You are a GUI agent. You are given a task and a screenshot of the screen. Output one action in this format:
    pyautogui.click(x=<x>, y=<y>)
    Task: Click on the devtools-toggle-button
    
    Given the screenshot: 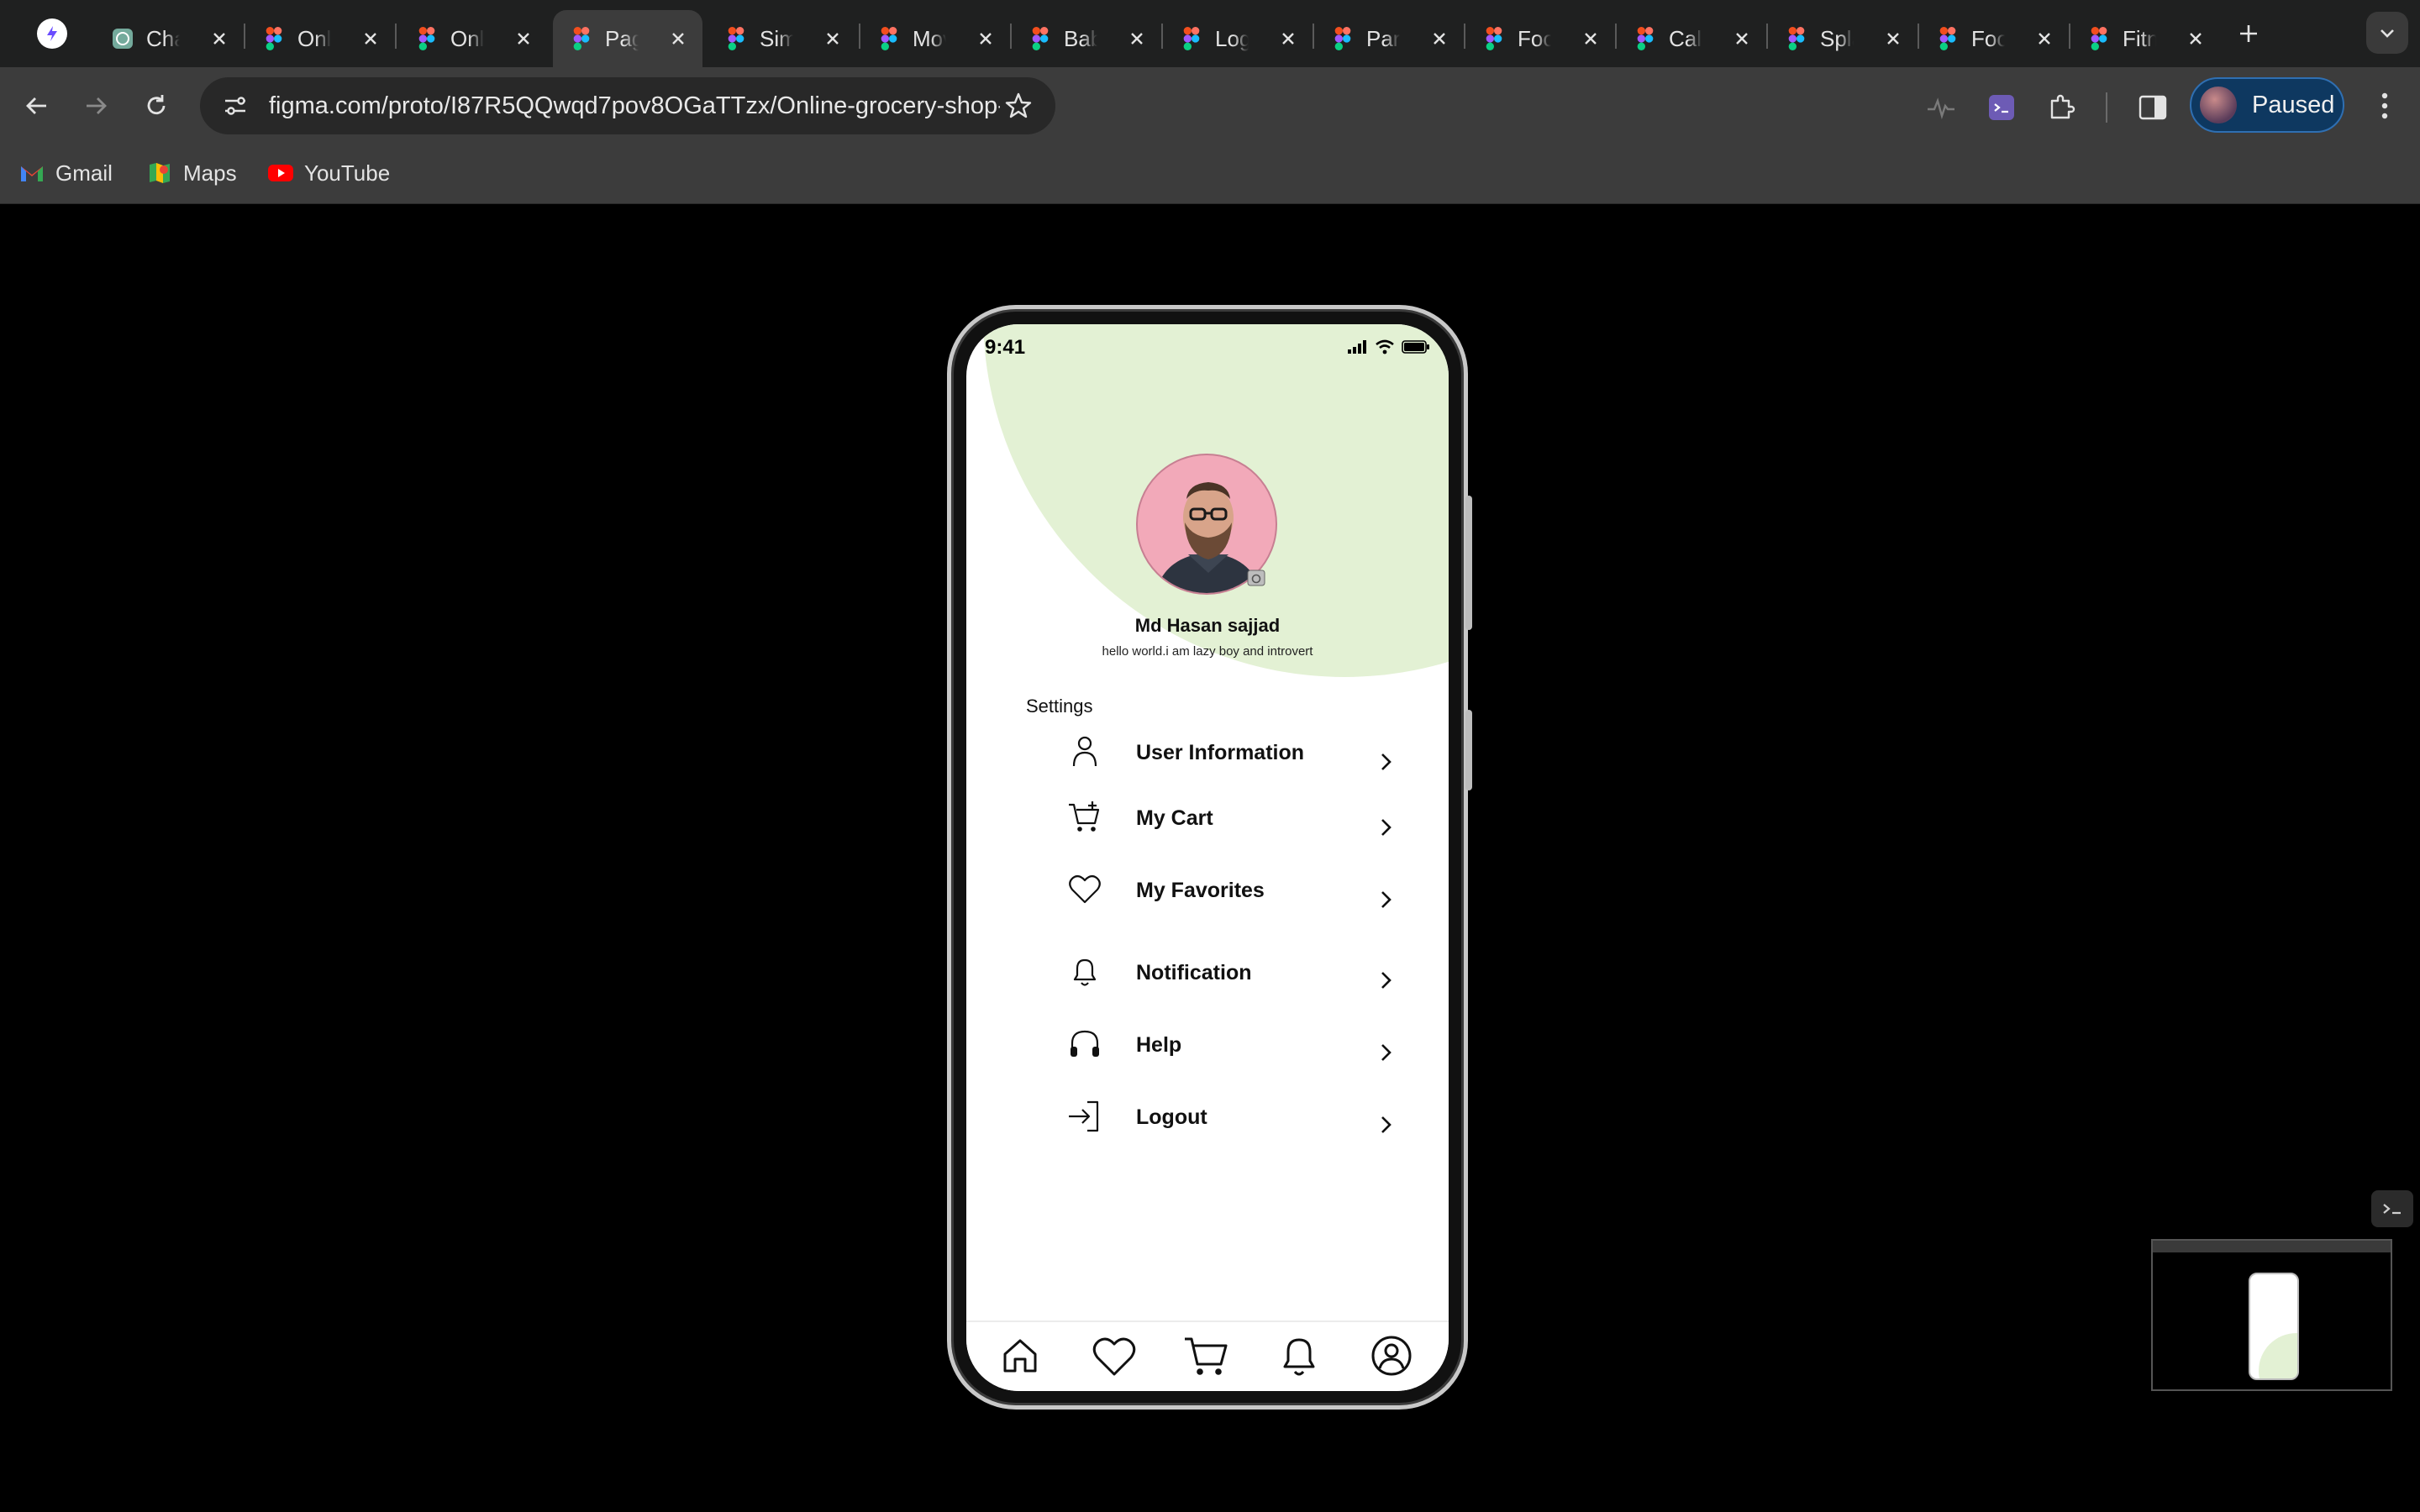 What is the action you would take?
    pyautogui.click(x=2392, y=1208)
    